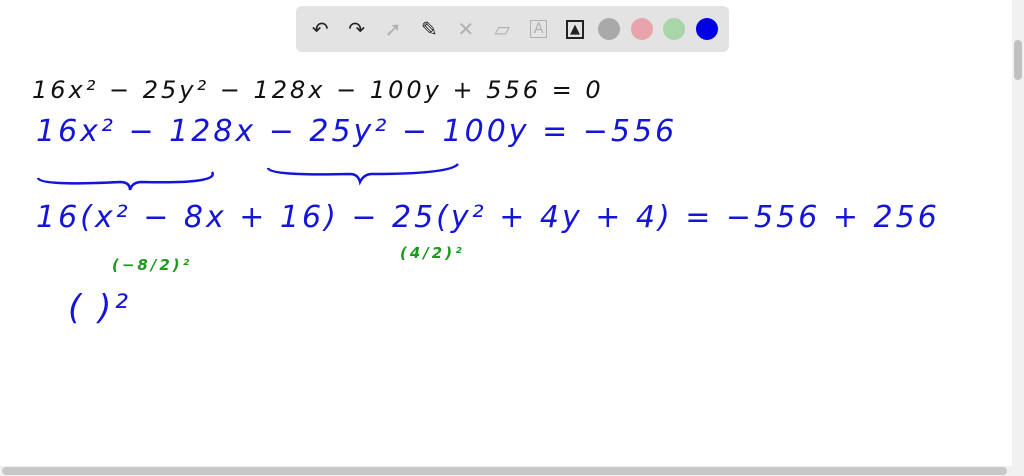  I want to click on vertical-scroll-thumb, so click(1018, 60).